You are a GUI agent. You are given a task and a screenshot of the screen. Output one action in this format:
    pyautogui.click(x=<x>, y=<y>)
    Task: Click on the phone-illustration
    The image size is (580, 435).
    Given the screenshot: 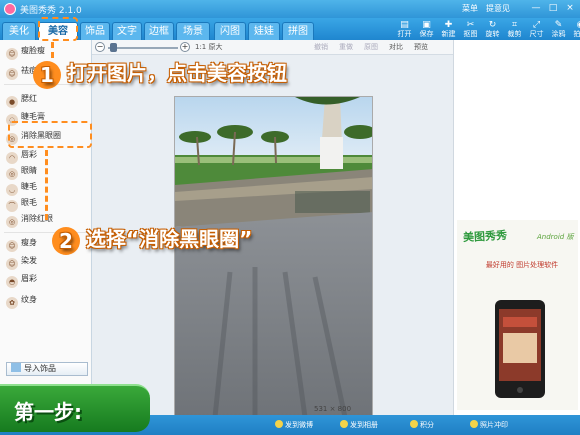 What is the action you would take?
    pyautogui.click(x=520, y=349)
    